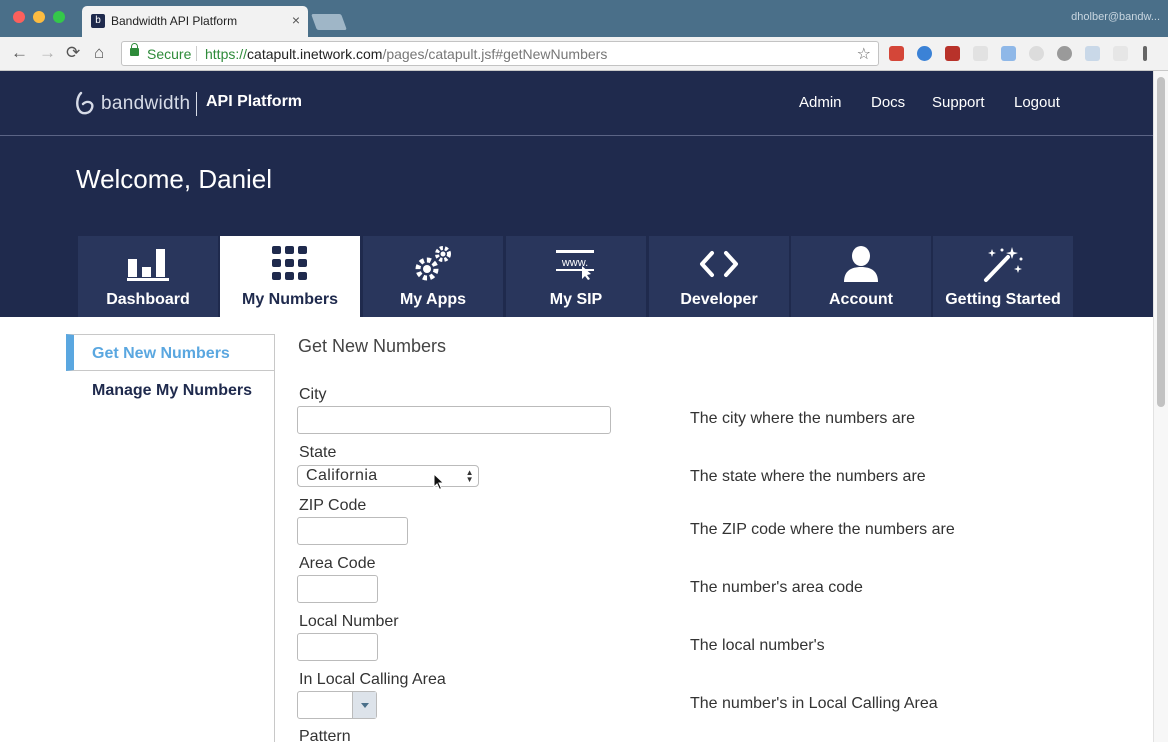 This screenshot has width=1168, height=746. I want to click on mouse-cursor-icon, so click(439, 482).